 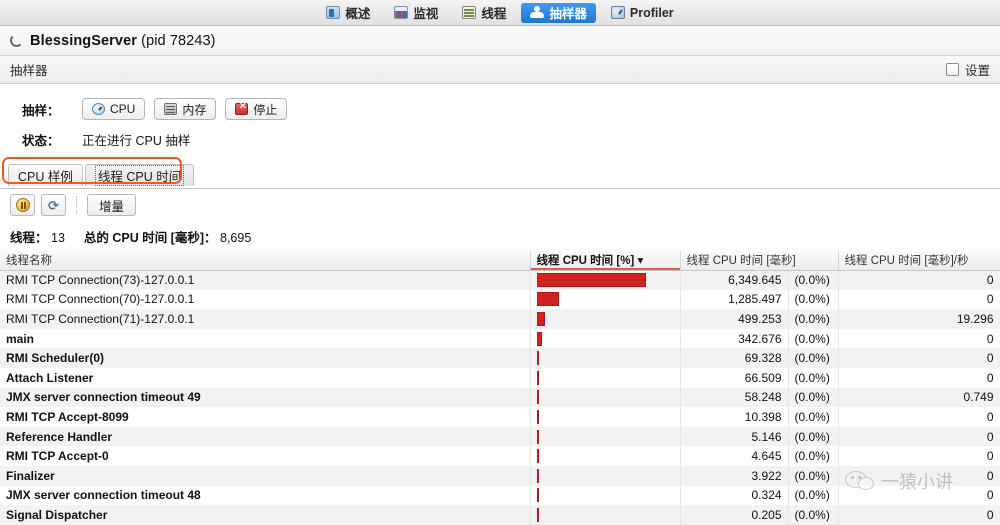 What do you see at coordinates (734, 338) in the screenshot?
I see `cell-cpu-ms: 342.676` at bounding box center [734, 338].